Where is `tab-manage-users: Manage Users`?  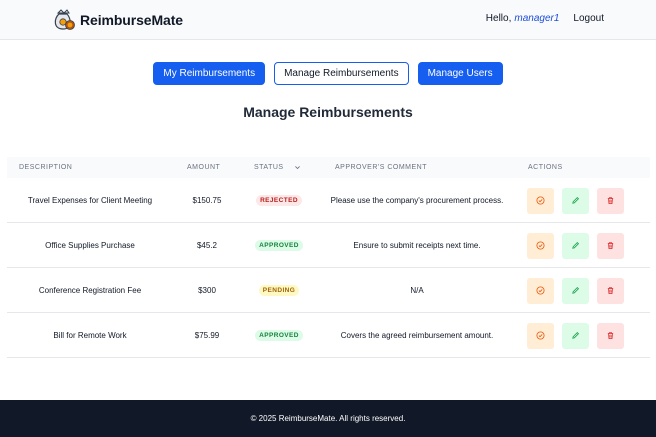
tab-manage-users: Manage Users is located at coordinates (460, 73).